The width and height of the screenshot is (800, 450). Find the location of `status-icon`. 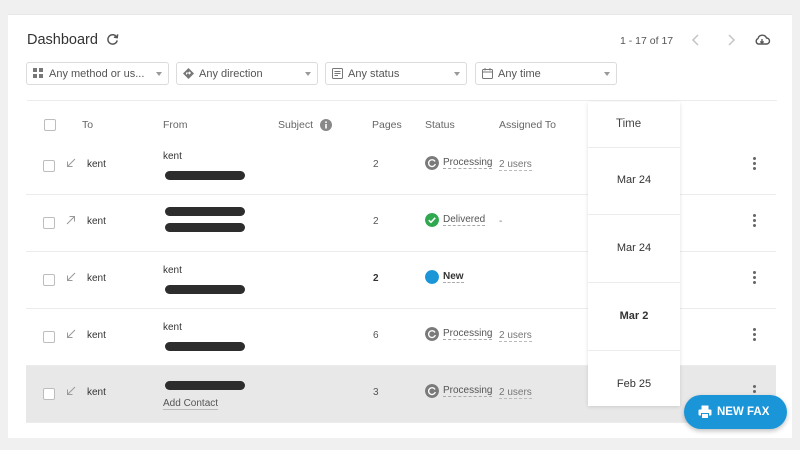

status-icon is located at coordinates (337, 73).